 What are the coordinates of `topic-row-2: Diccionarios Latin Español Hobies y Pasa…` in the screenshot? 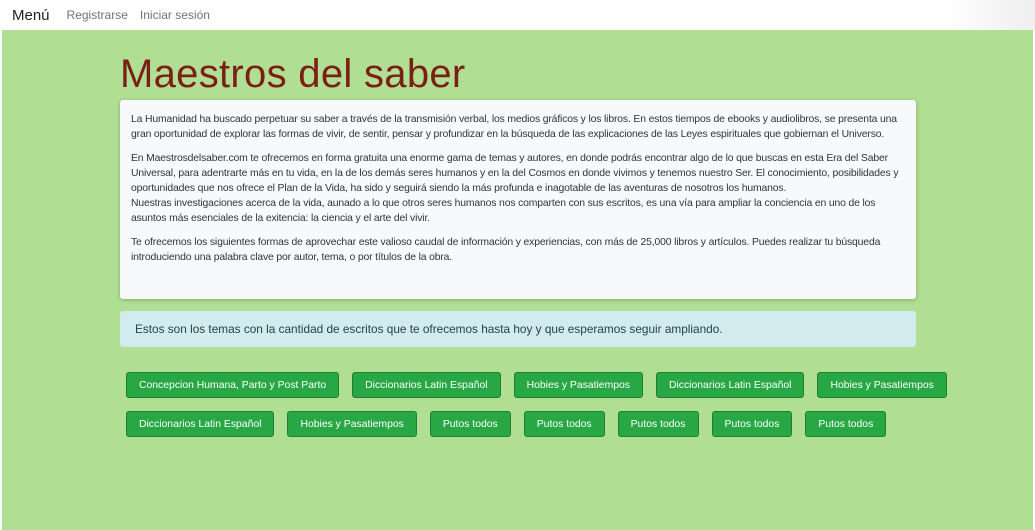 It's located at (521, 424).